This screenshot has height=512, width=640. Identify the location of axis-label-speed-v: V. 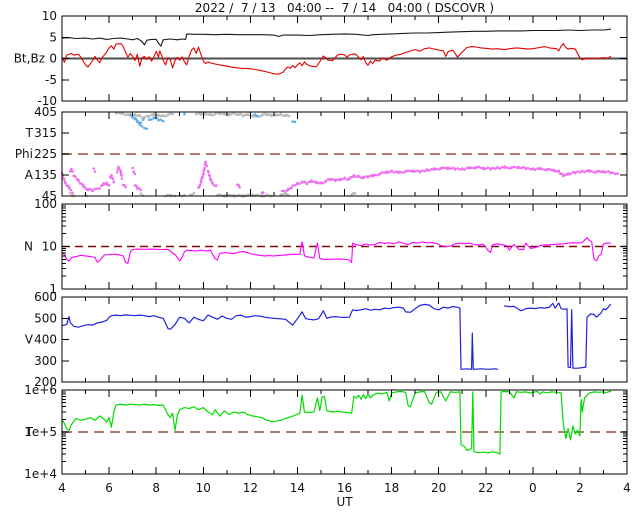
(29, 340).